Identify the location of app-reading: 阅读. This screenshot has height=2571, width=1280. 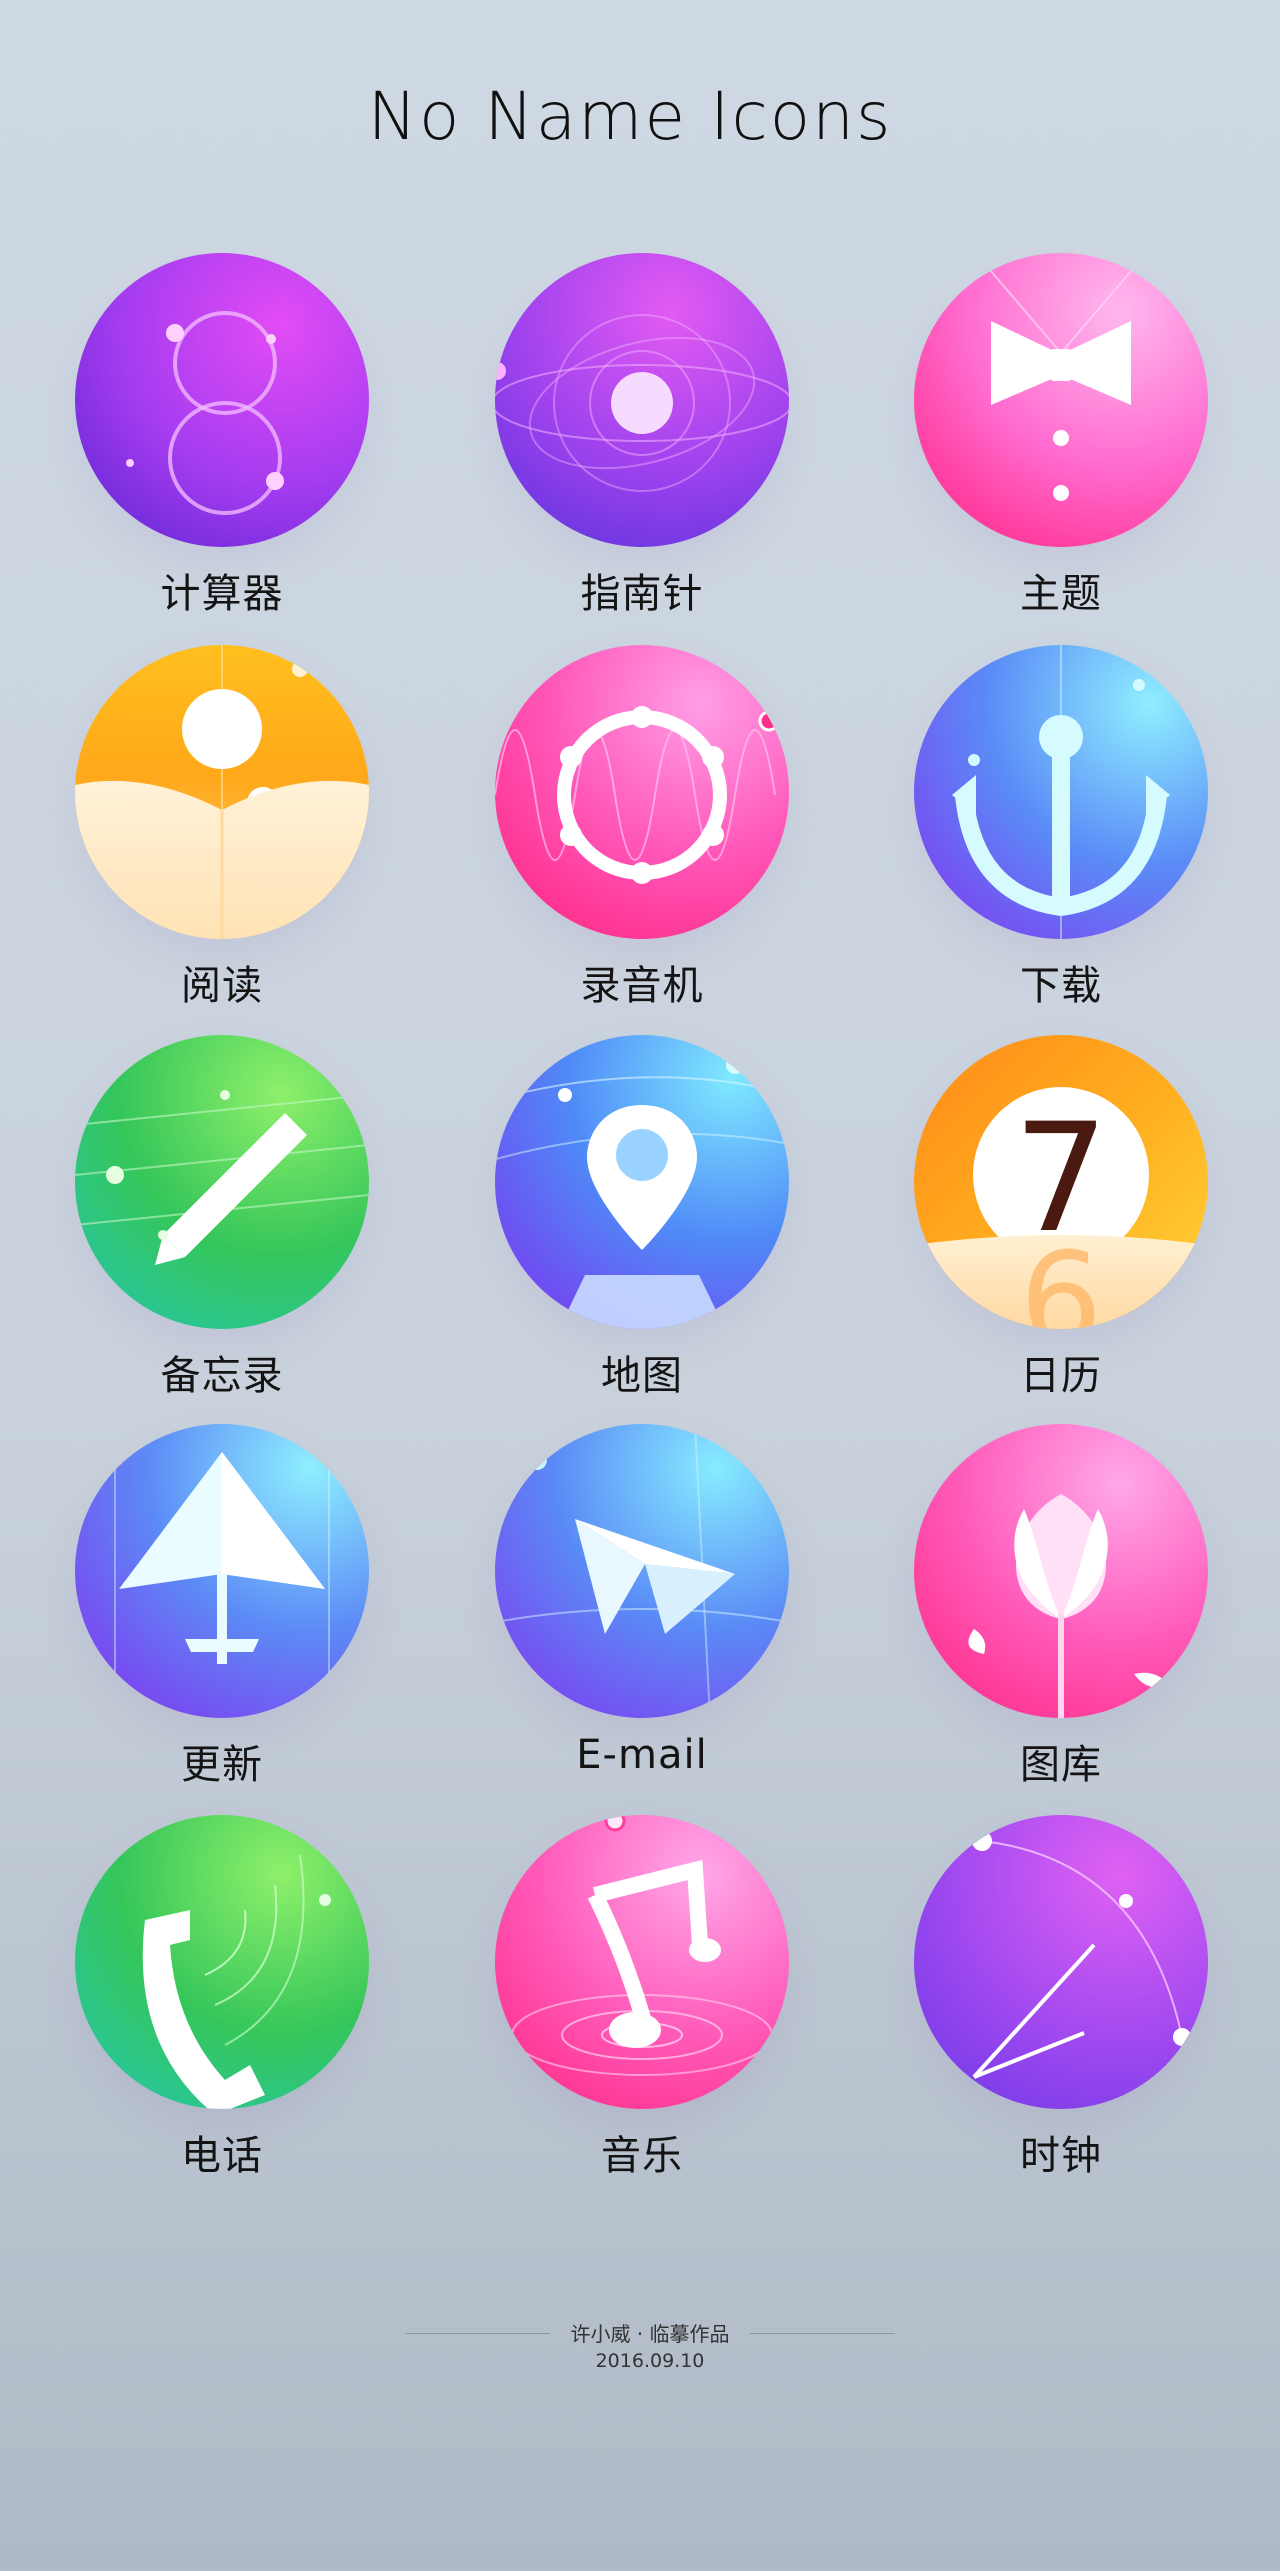
(225, 835).